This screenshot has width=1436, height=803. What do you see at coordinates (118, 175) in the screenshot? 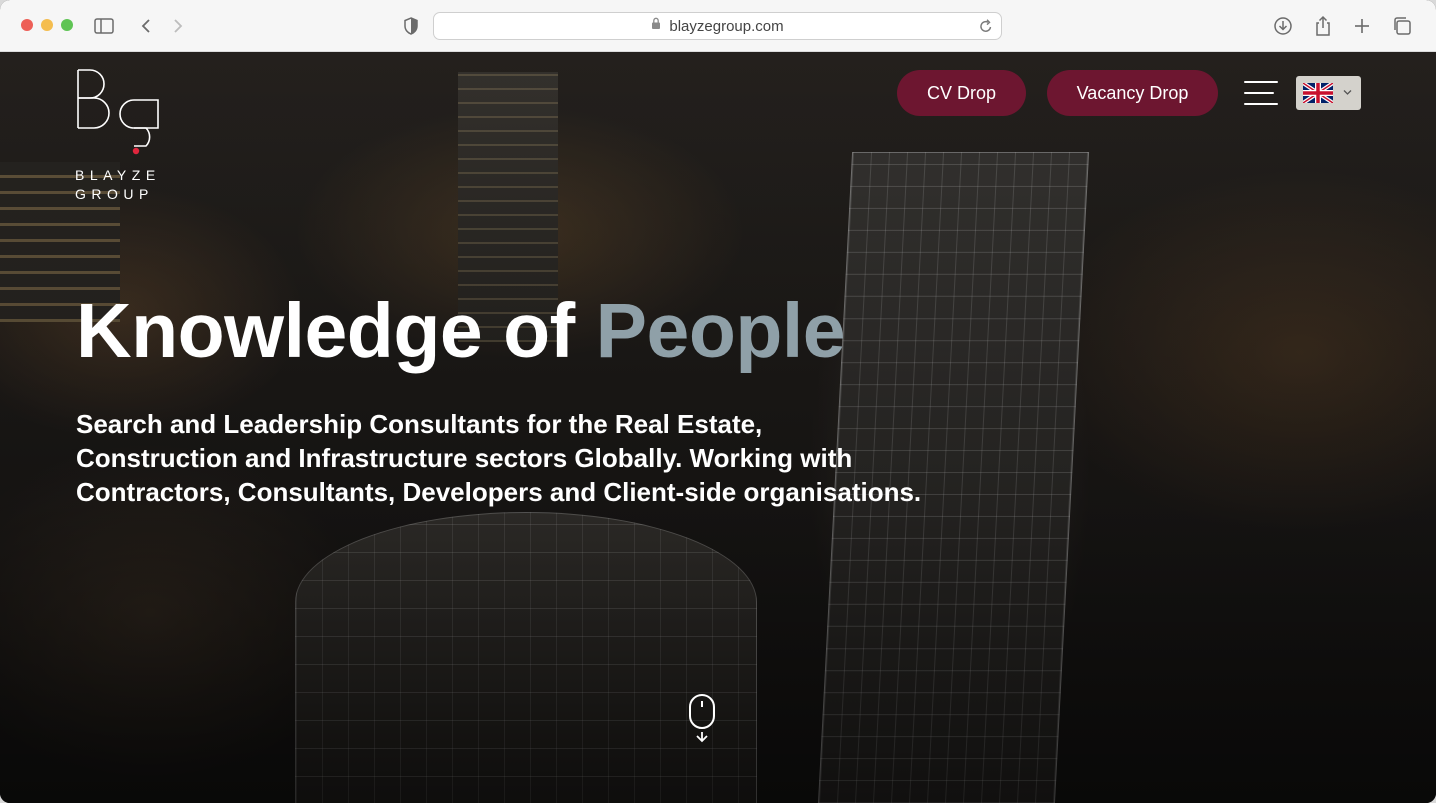
I see `logo-text-blayze: BLAYZE` at bounding box center [118, 175].